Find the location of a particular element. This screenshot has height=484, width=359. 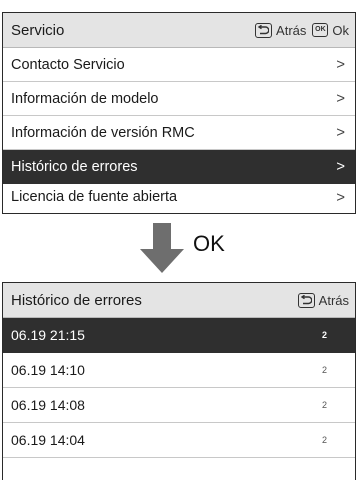

error-history-row: 06.19 14:10 2 is located at coordinates (179, 370).